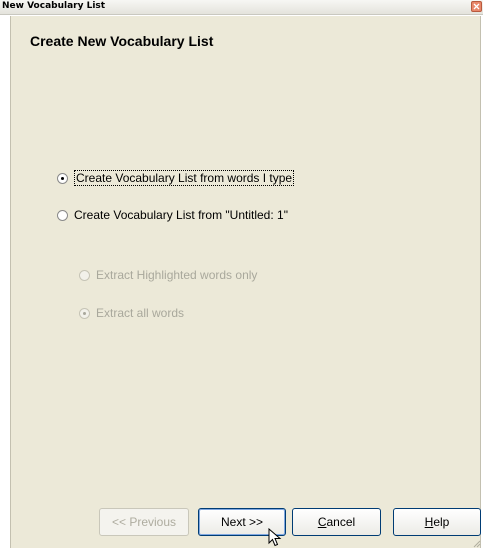  I want to click on help-label: elp, so click(441, 522).